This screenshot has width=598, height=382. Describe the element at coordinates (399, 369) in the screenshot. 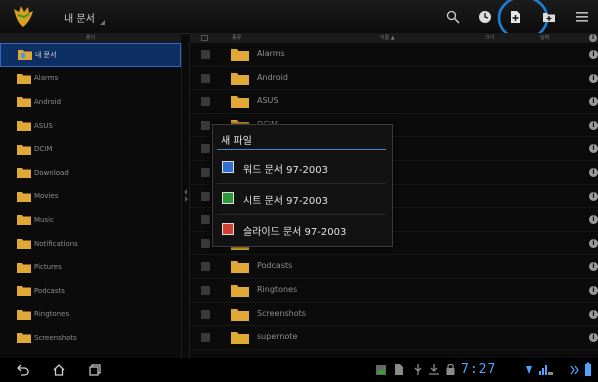

I see `file-notification-icon` at that location.